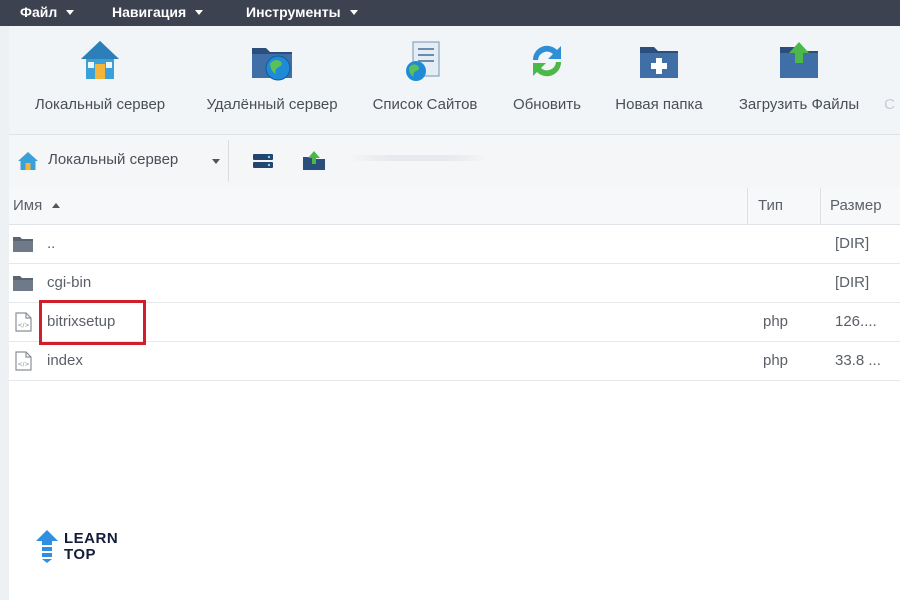 This screenshot has width=900, height=600. What do you see at coordinates (100, 84) in the screenshot?
I see `local-server-button: Локальный сервер` at bounding box center [100, 84].